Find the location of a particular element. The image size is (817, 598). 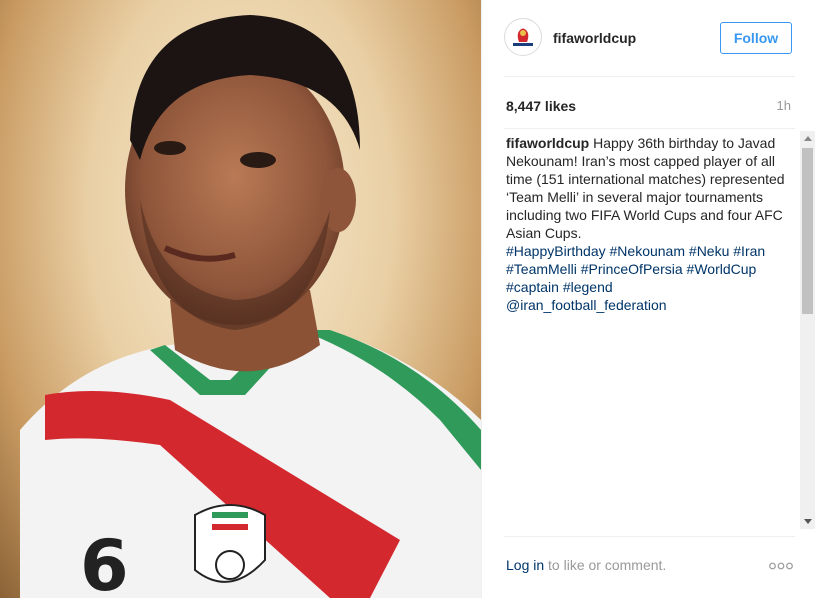

fifa-world-cup-logo-icon is located at coordinates (523, 37).